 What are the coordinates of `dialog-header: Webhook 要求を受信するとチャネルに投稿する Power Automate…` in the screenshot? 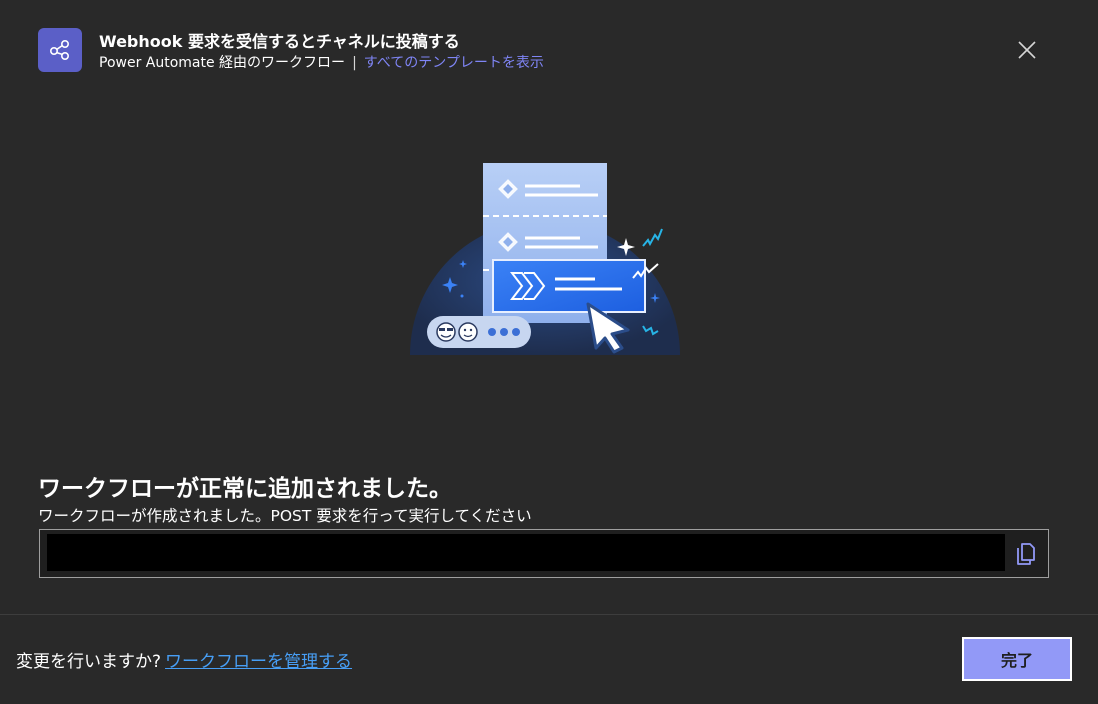 It's located at (549, 43).